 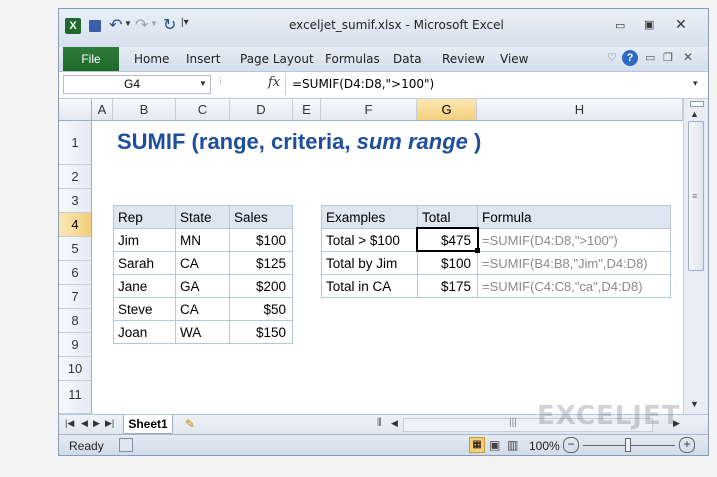 What do you see at coordinates (69, 423) in the screenshot?
I see `first-sheet-icon: |◀` at bounding box center [69, 423].